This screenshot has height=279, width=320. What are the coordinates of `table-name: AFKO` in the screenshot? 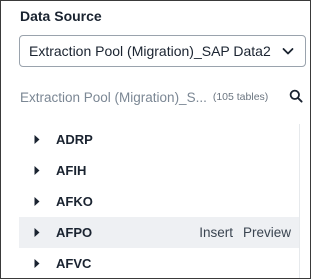 It's located at (74, 201).